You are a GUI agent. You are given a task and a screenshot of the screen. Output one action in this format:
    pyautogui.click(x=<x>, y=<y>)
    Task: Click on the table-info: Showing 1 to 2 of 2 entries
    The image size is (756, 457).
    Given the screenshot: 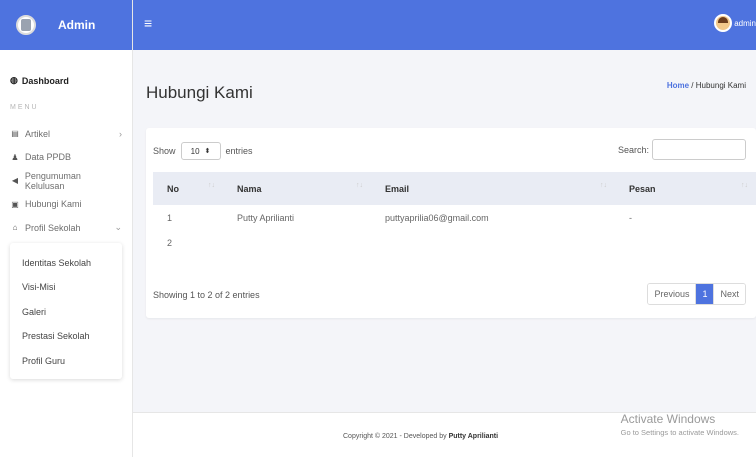 What is the action you would take?
    pyautogui.click(x=206, y=295)
    